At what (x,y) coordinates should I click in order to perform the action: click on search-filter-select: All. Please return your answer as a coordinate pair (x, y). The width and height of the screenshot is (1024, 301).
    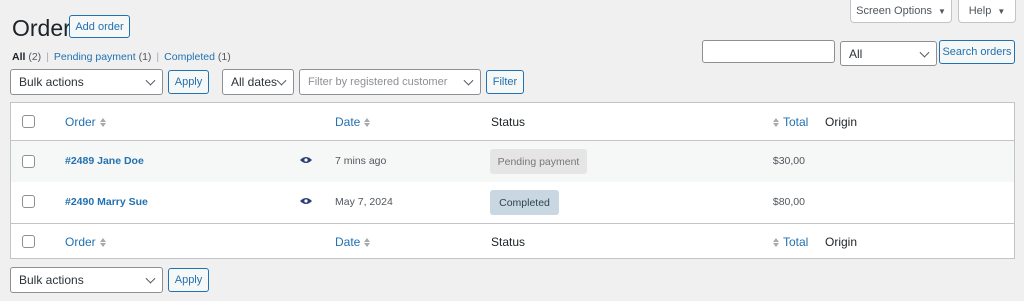
    Looking at the image, I should click on (888, 53).